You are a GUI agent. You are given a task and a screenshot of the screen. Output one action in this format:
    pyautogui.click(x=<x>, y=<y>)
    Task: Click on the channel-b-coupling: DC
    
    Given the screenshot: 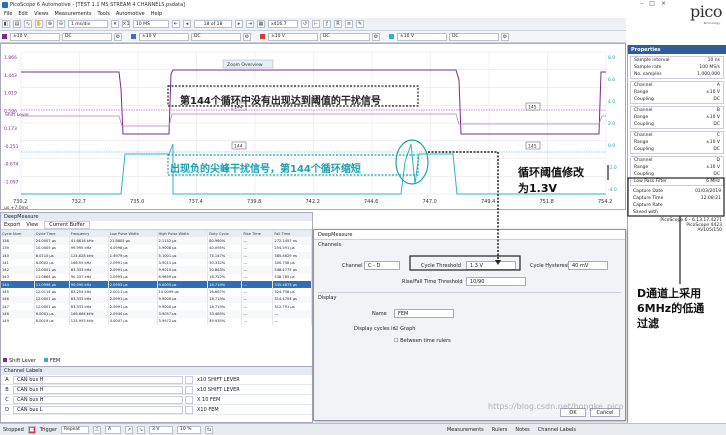 What is the action you would take?
    pyautogui.click(x=216, y=36)
    